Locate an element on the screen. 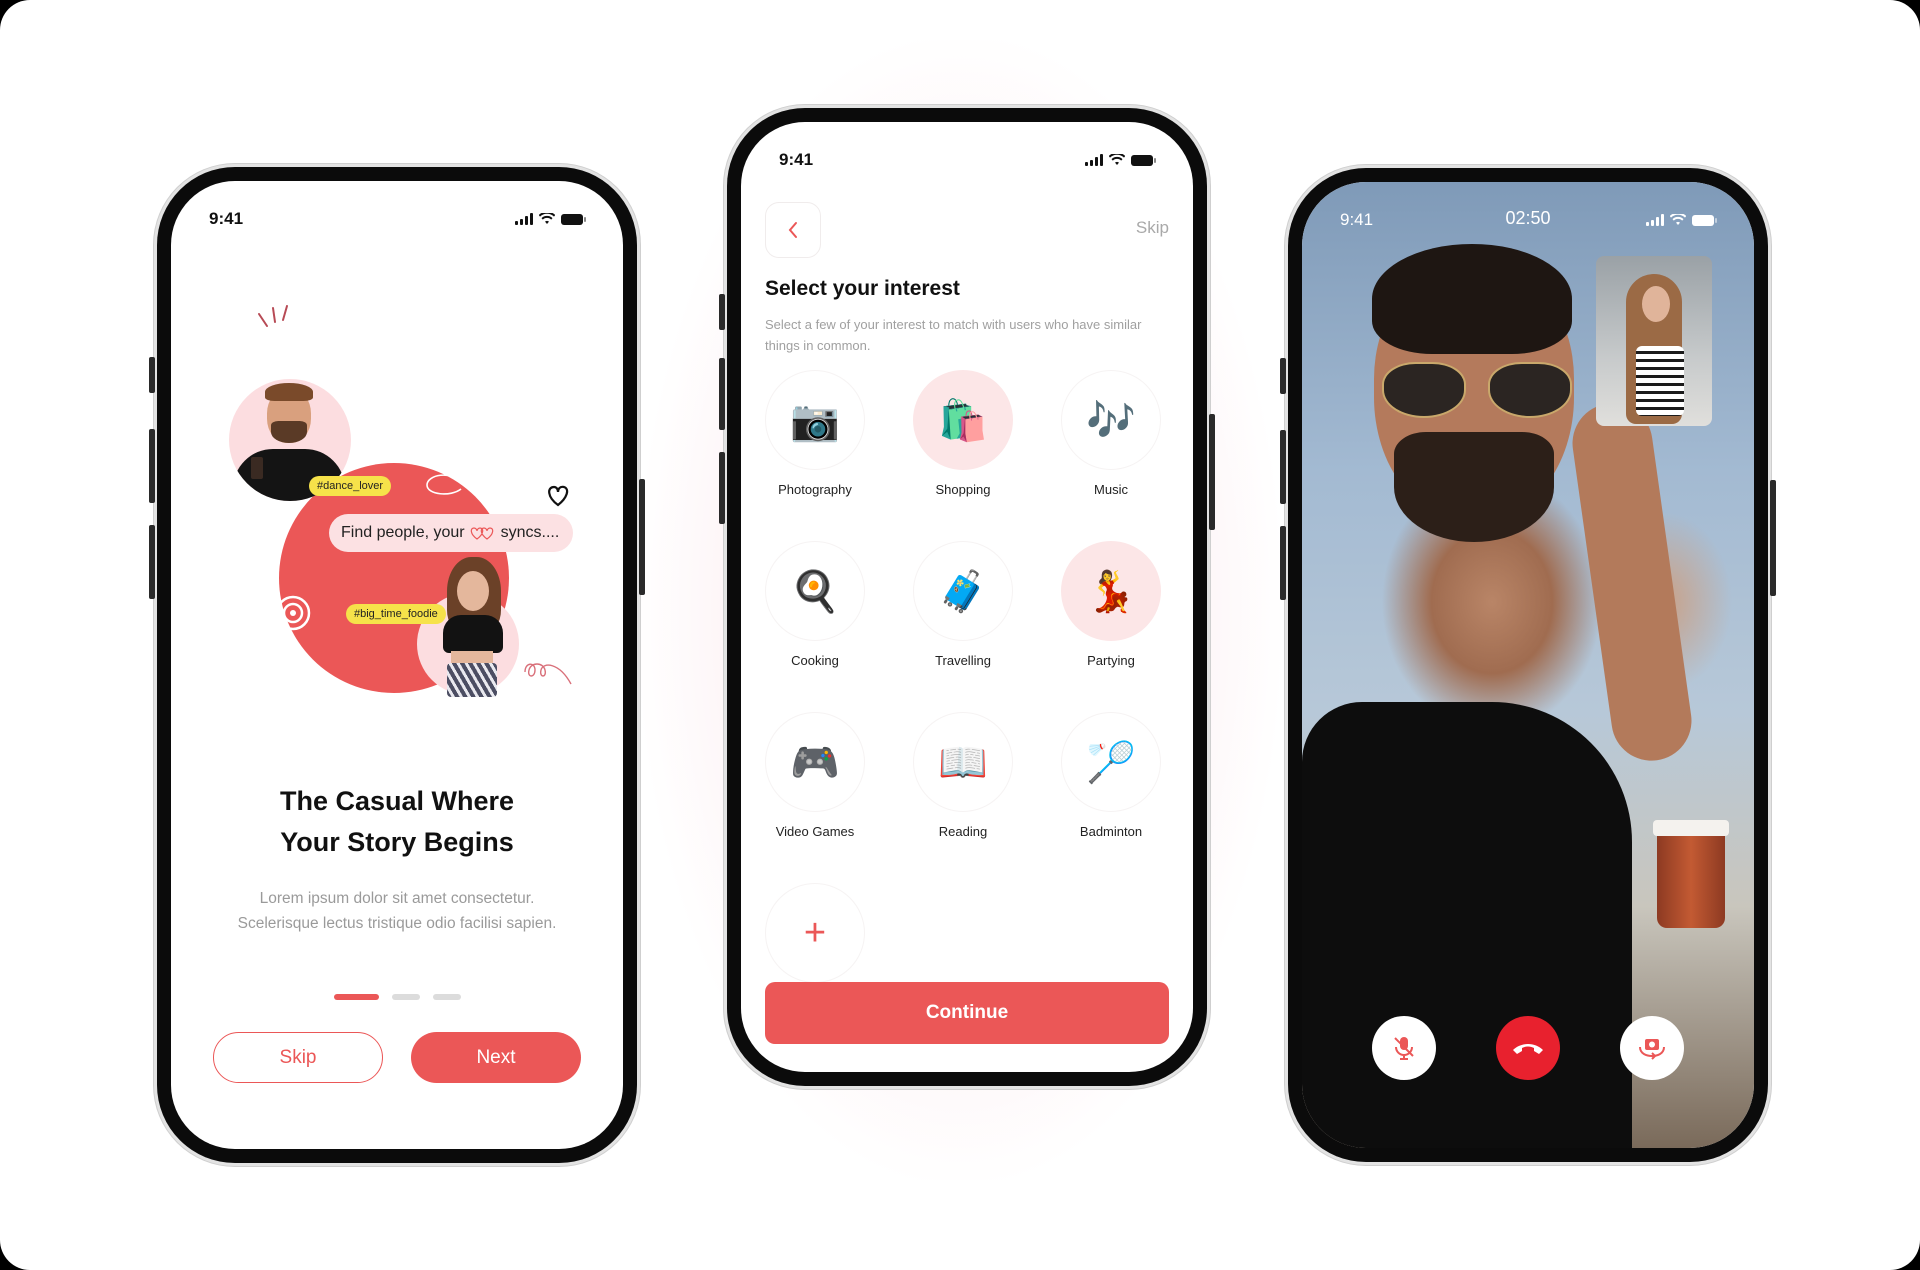 This screenshot has width=1920, height=1270. headline-line-1: The Casual Where is located at coordinates (397, 801).